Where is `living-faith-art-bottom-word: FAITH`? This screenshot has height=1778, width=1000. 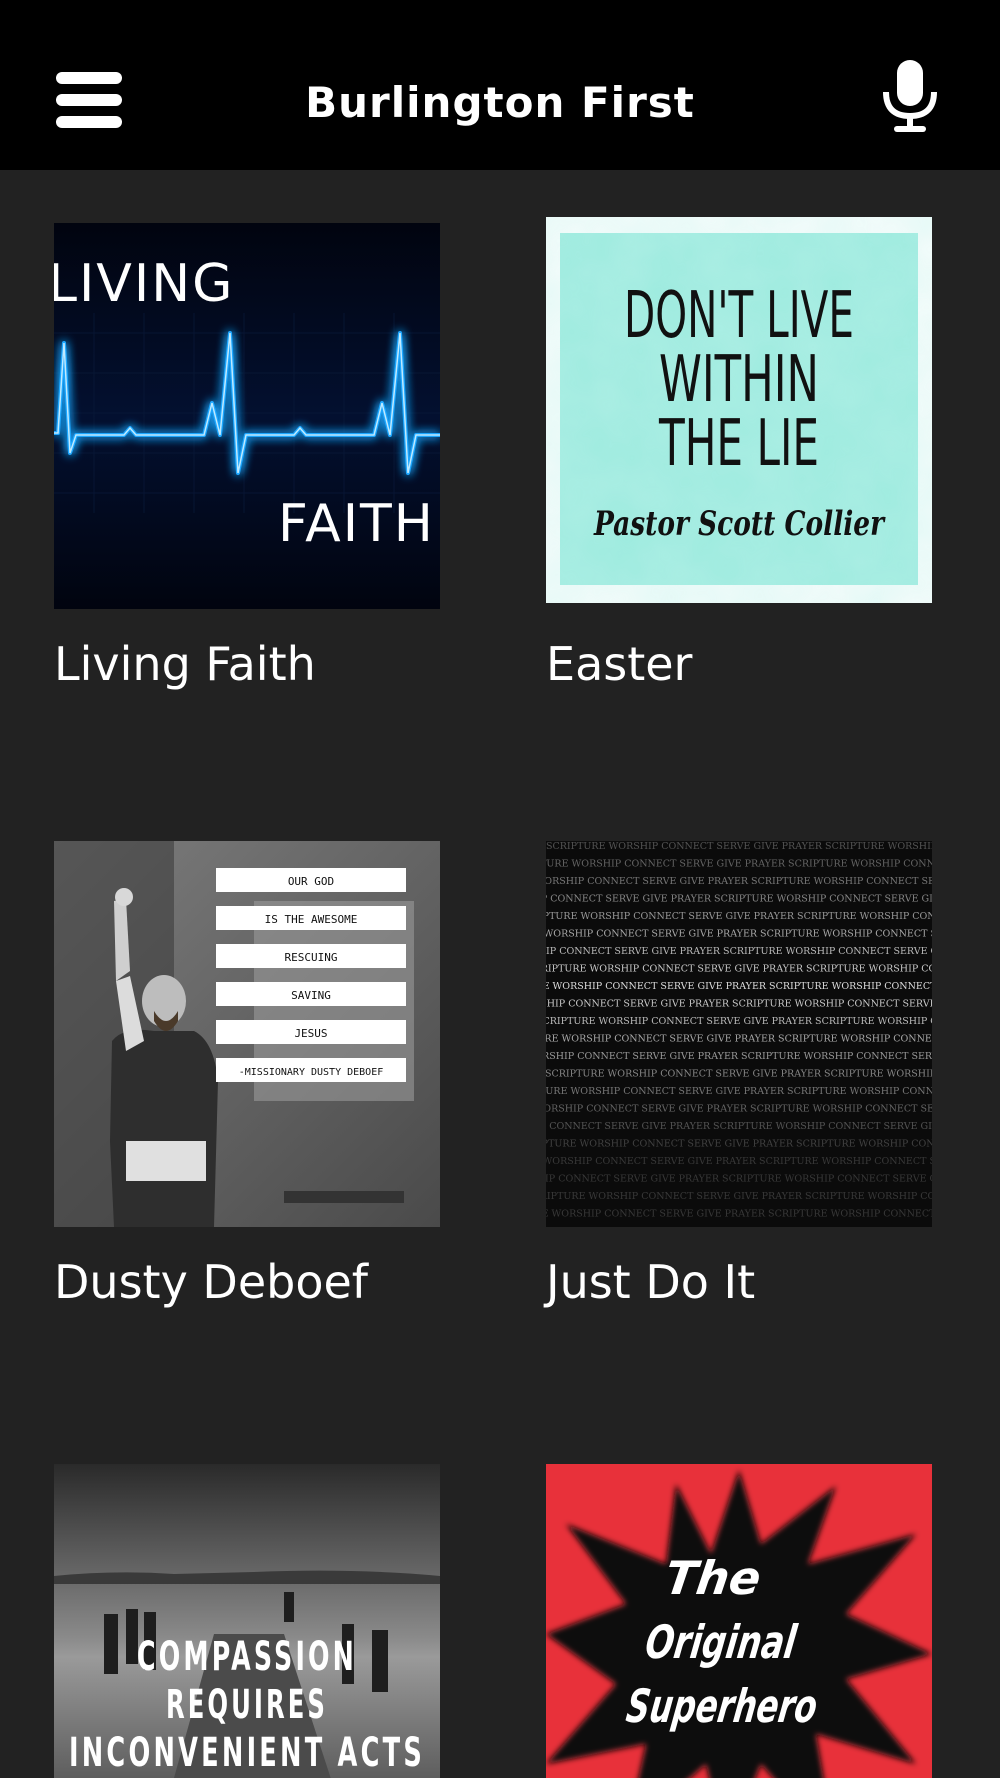 living-faith-art-bottom-word: FAITH is located at coordinates (356, 524).